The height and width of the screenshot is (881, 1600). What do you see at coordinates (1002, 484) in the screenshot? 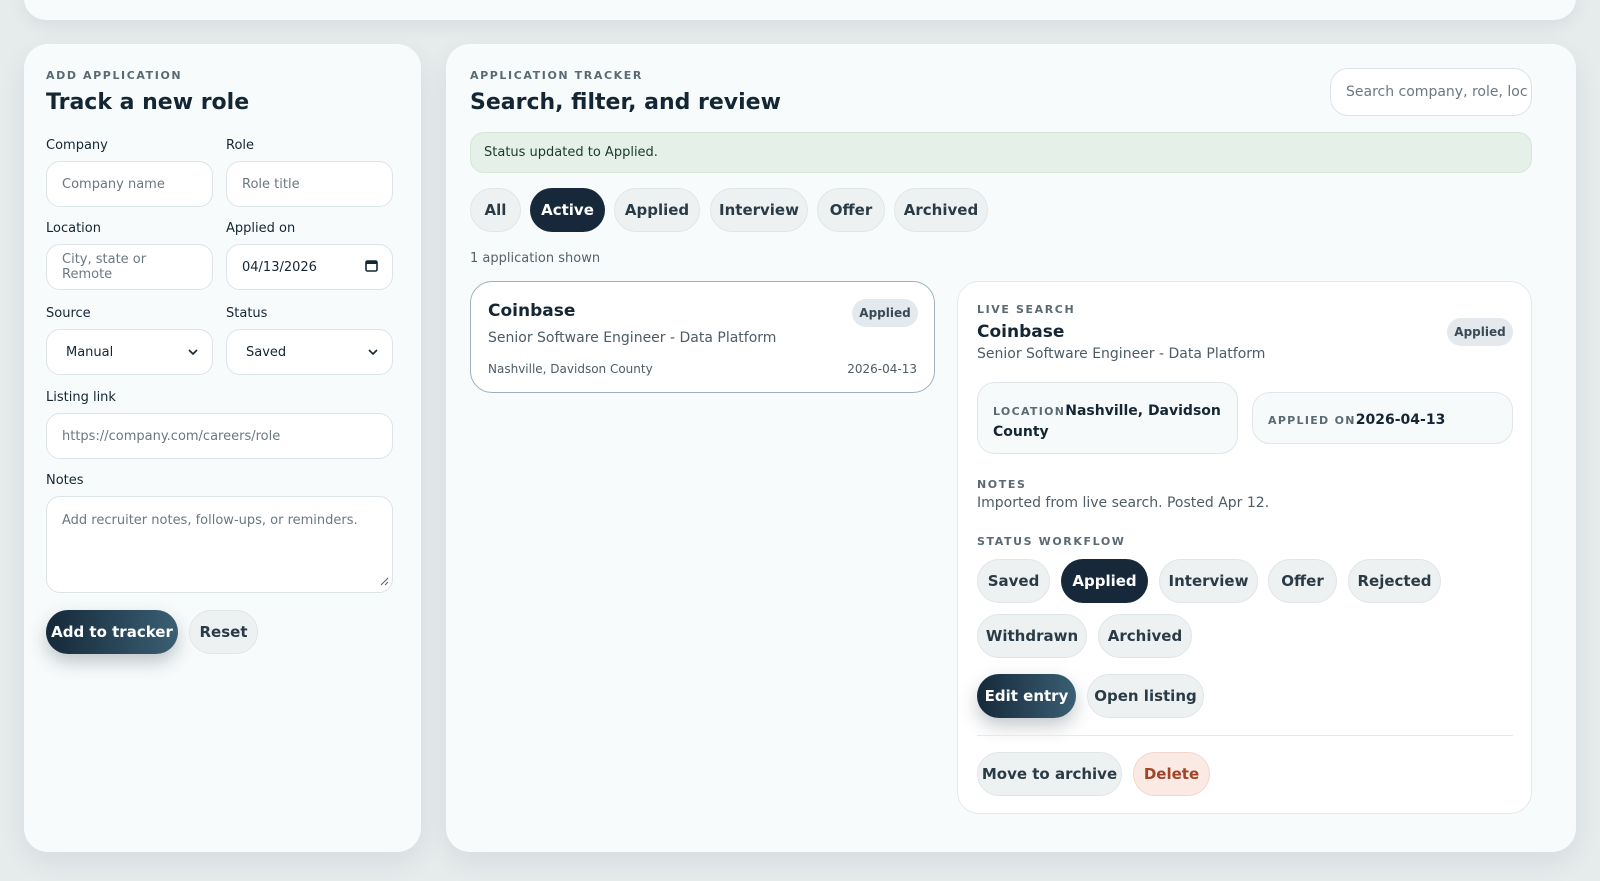
I see `notes-section-label: NOTES` at bounding box center [1002, 484].